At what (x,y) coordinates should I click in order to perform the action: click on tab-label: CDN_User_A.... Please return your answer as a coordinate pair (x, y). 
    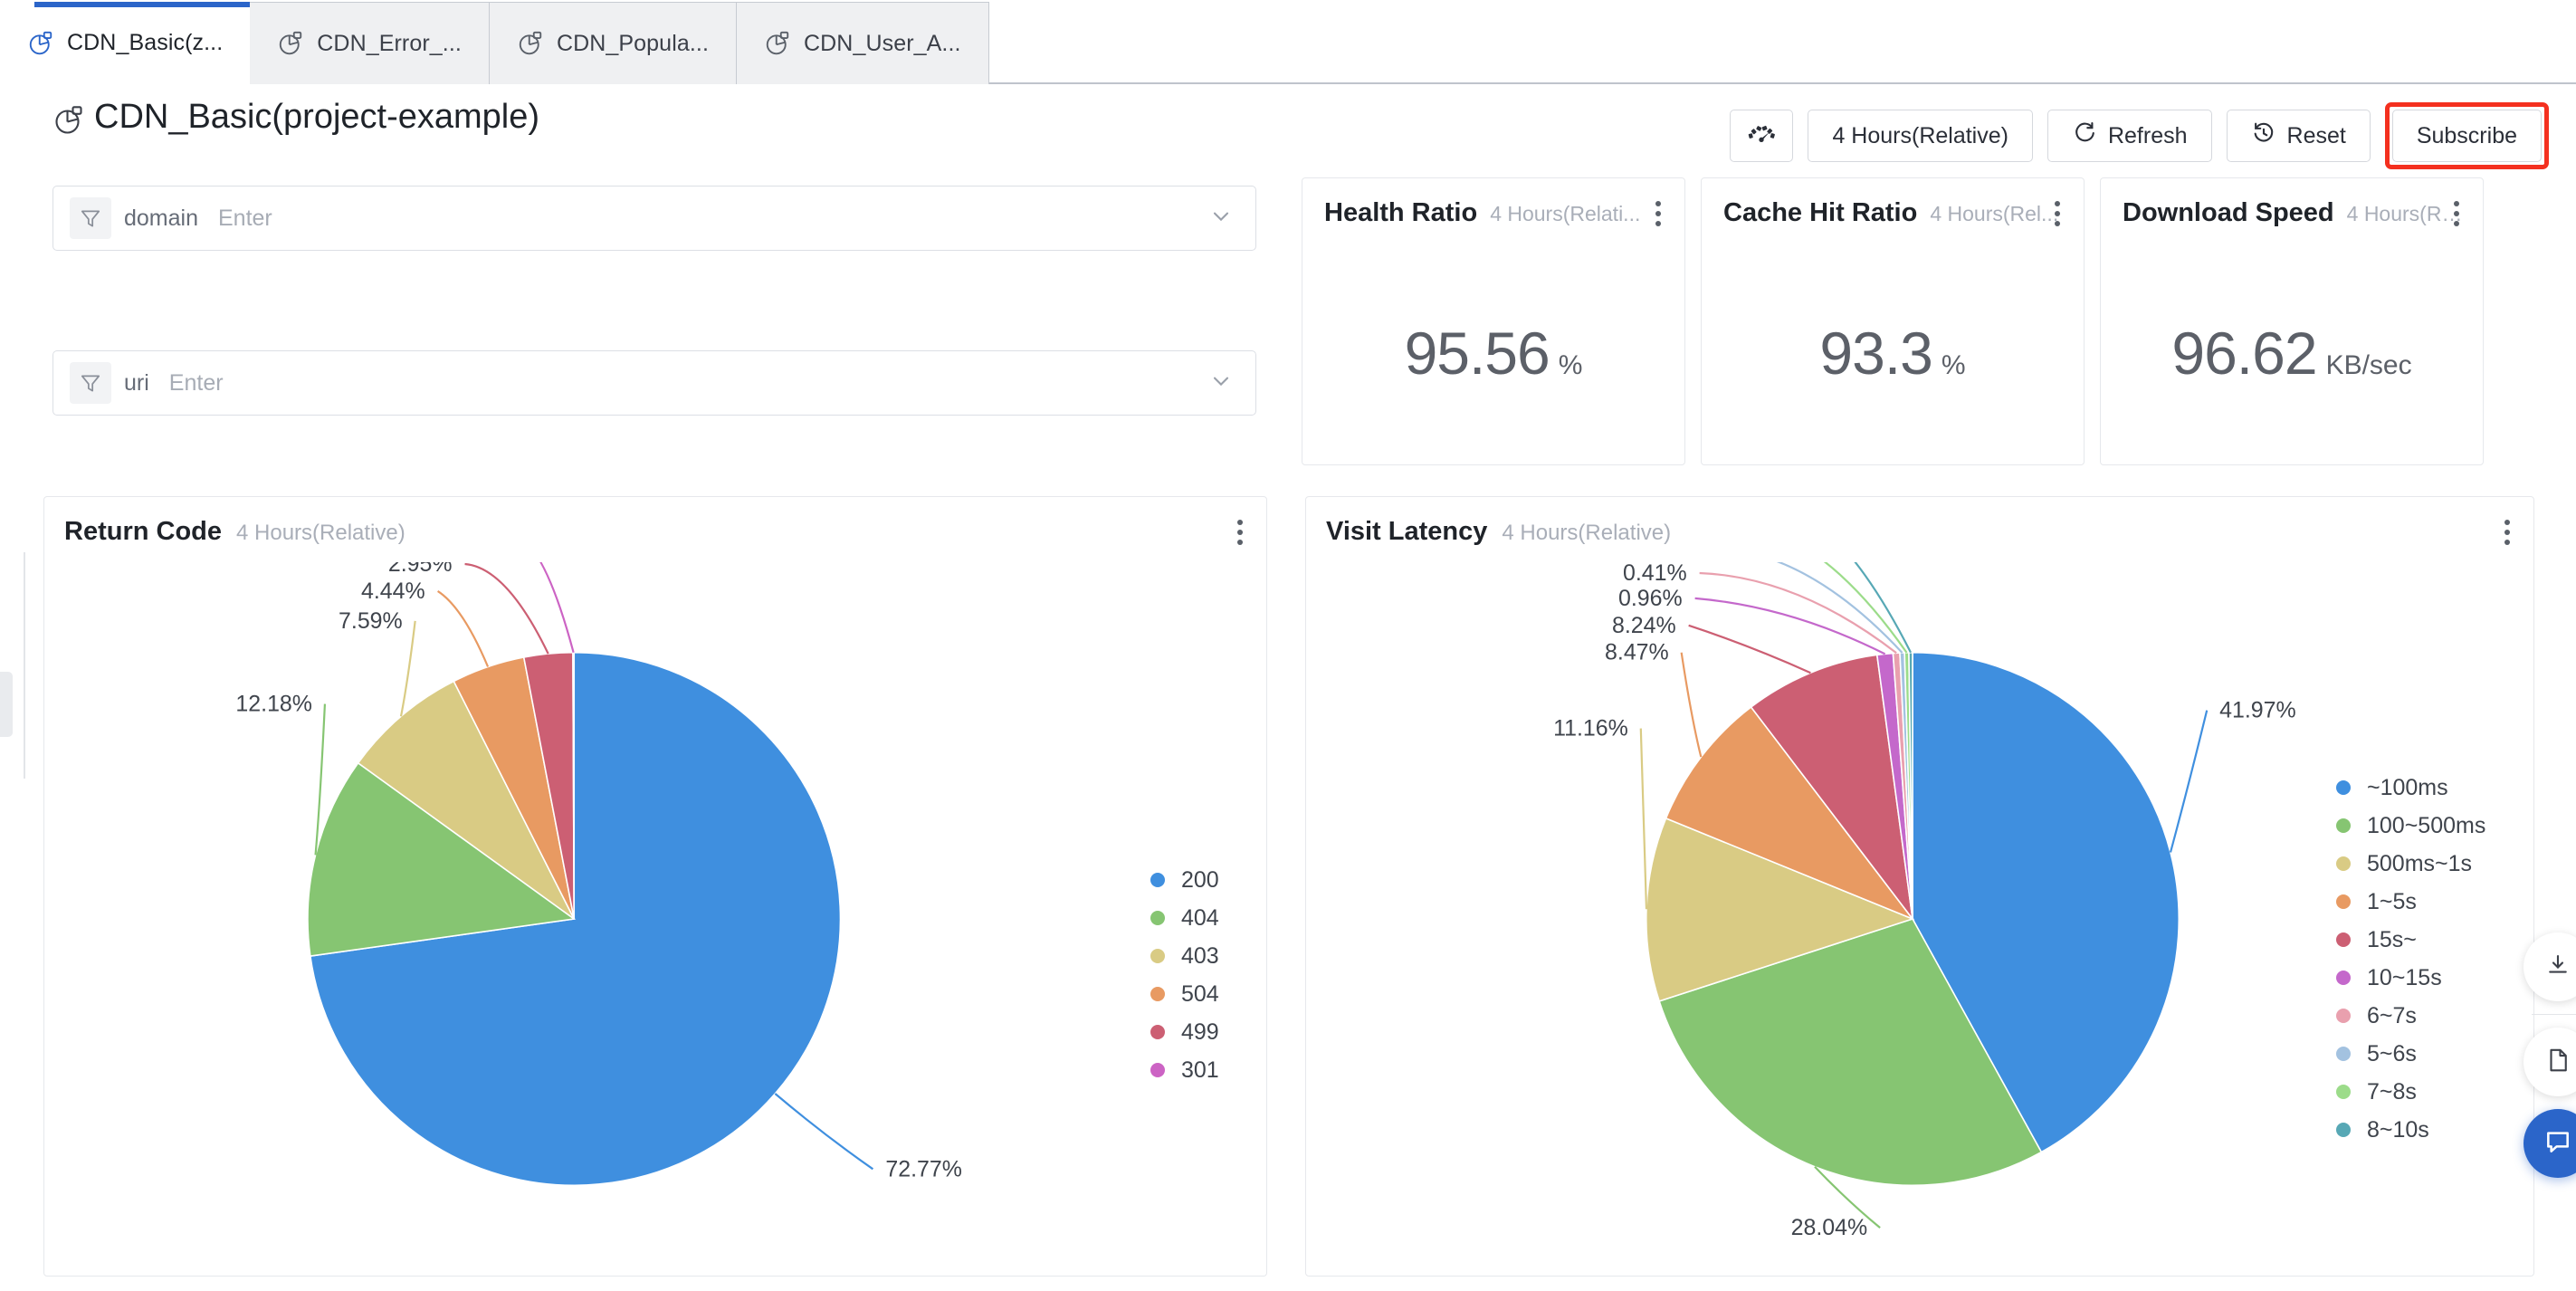
    Looking at the image, I should click on (883, 43).